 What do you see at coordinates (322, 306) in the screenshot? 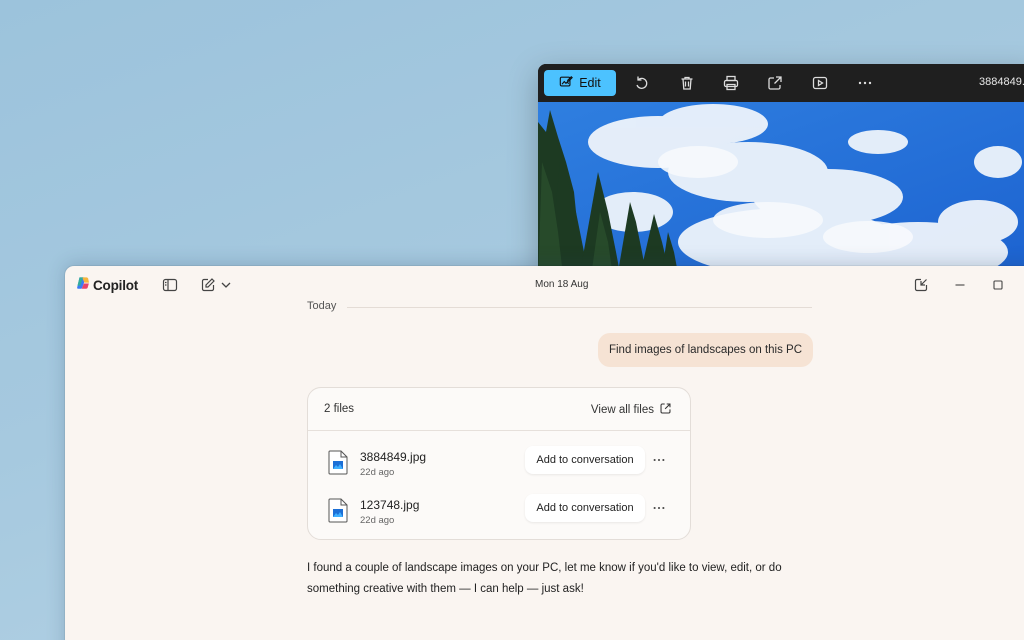
I see `section-label: Today` at bounding box center [322, 306].